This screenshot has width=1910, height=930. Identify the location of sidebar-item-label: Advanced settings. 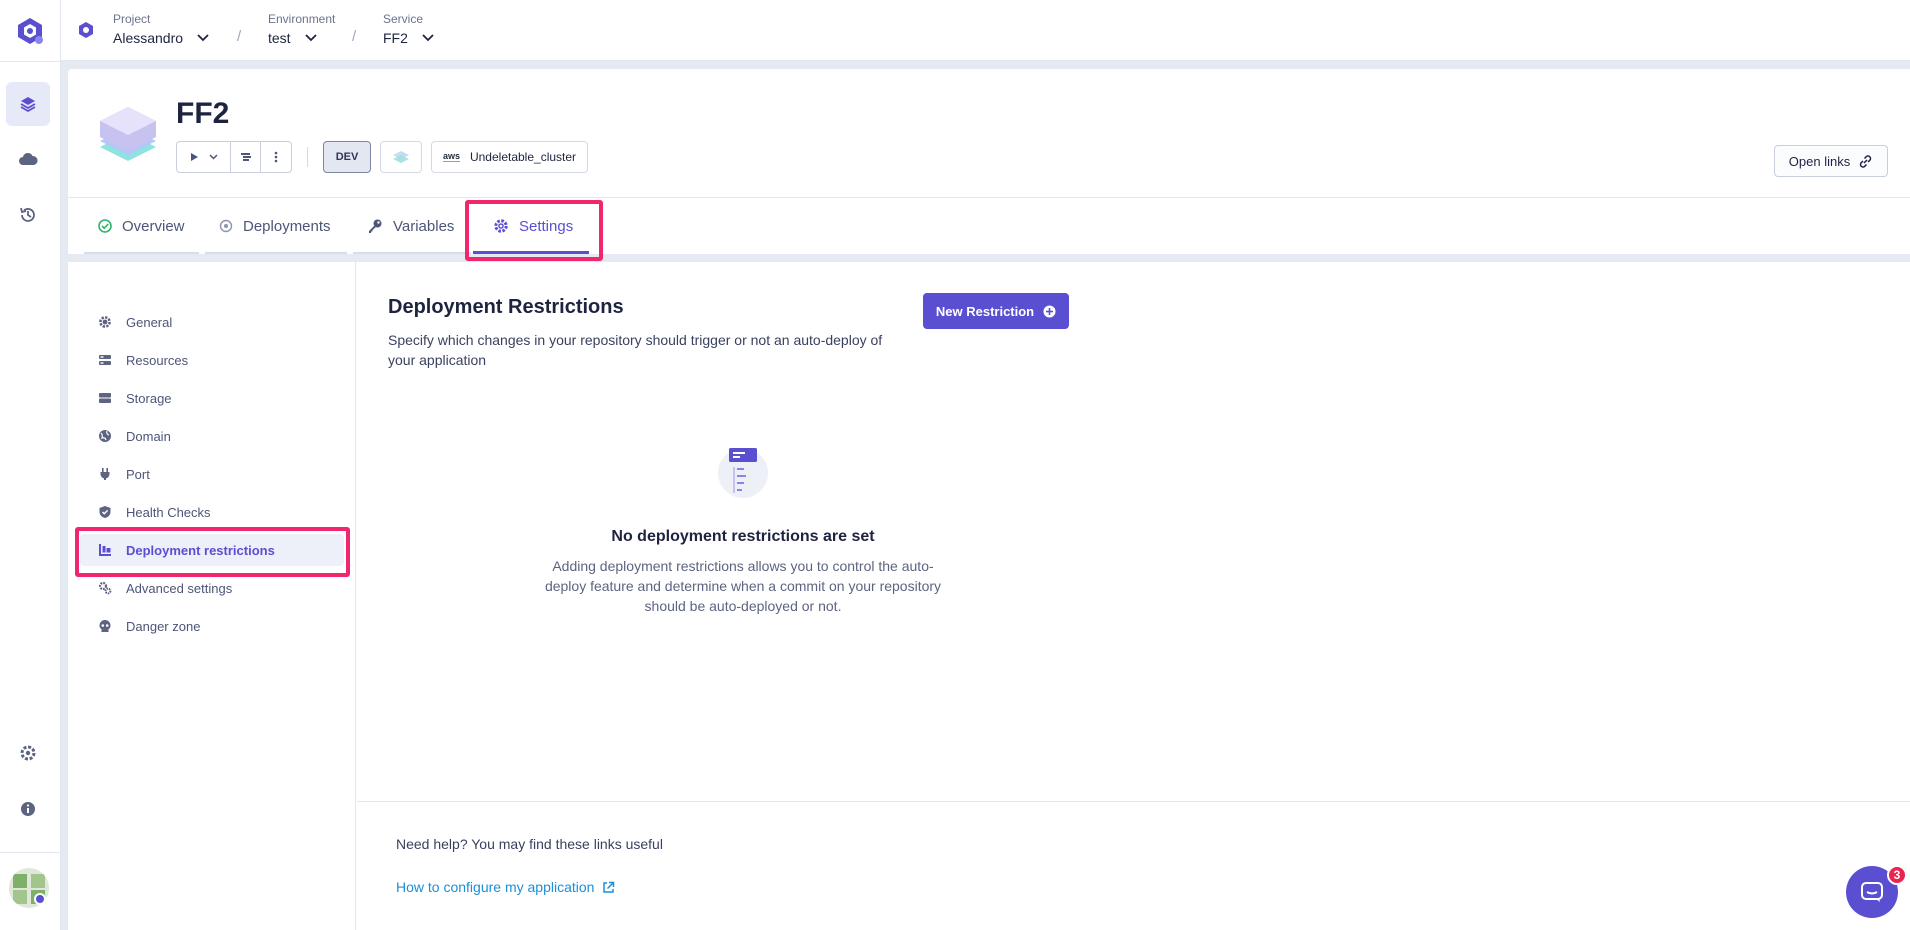
(179, 588).